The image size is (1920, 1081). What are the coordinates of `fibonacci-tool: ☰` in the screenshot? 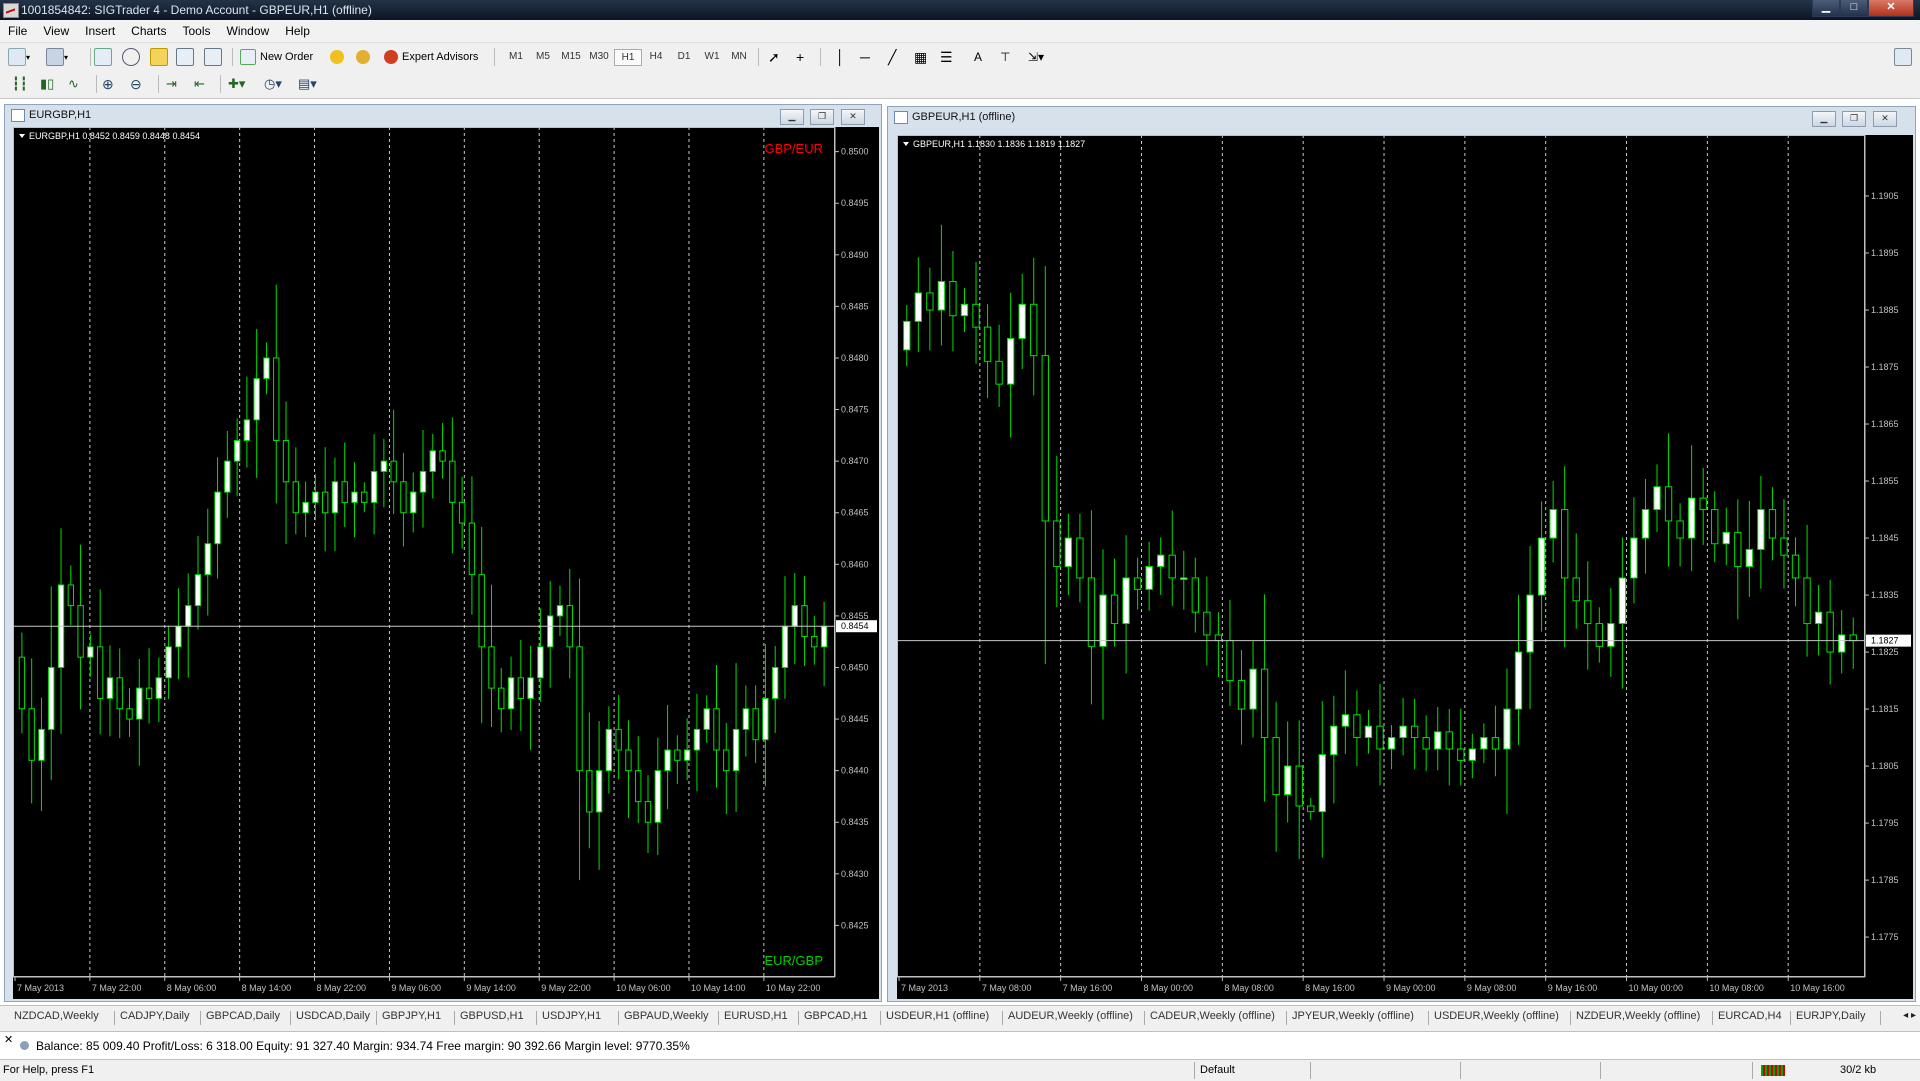 It's located at (946, 57).